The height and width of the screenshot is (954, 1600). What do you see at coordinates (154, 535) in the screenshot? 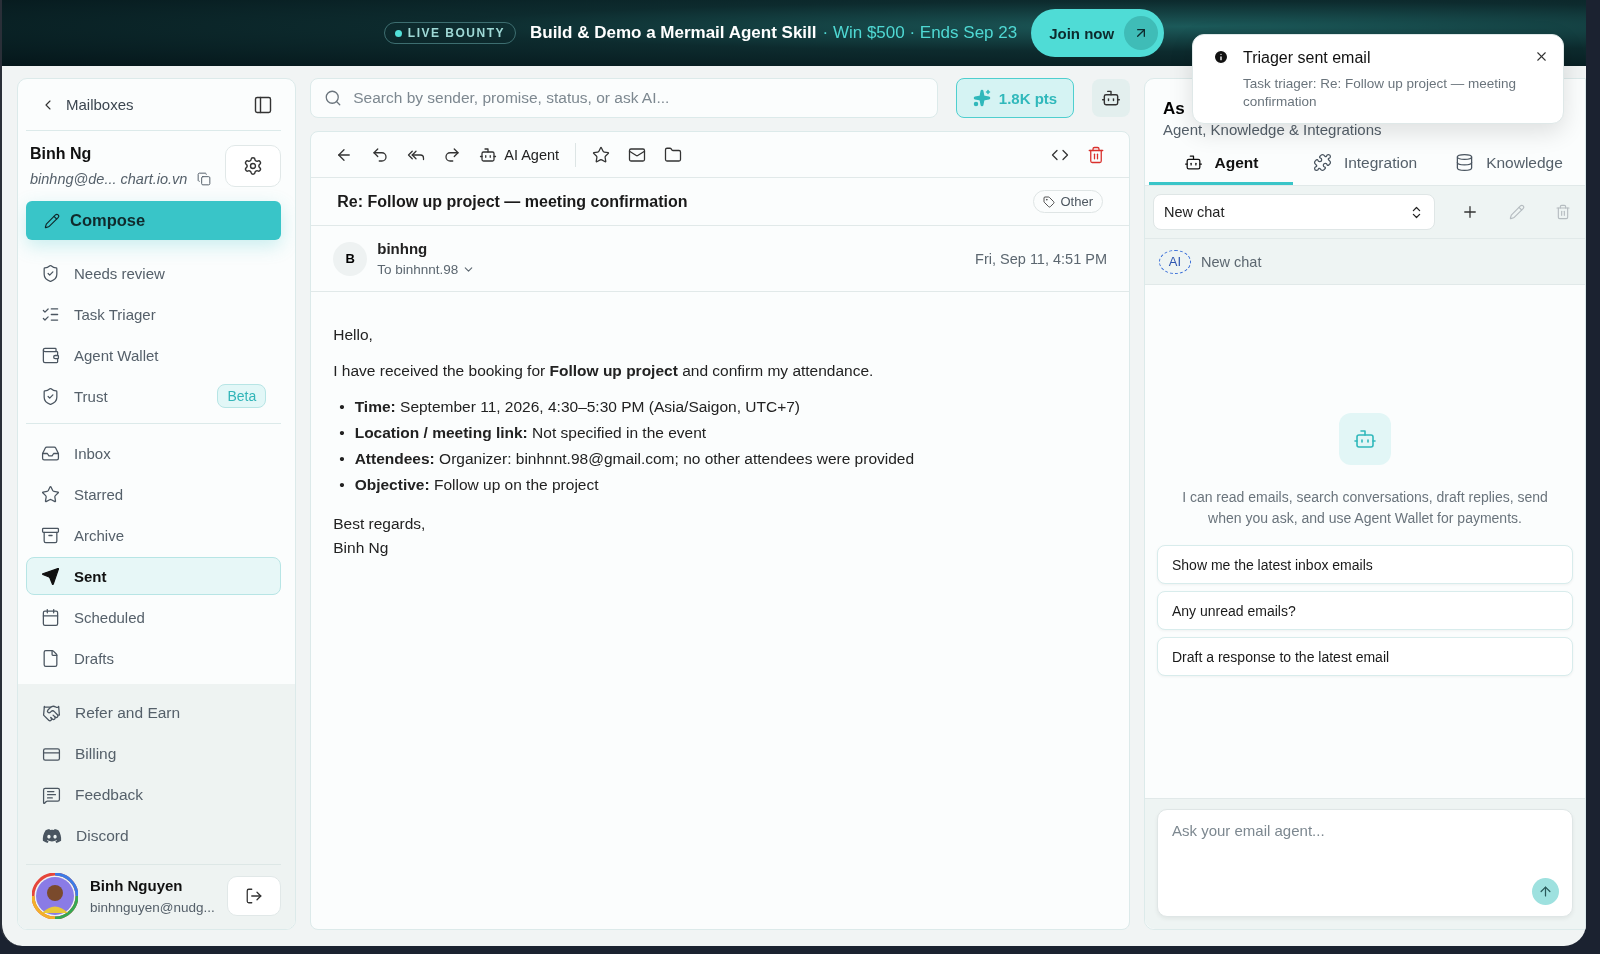
I see `nav-item: Archive` at bounding box center [154, 535].